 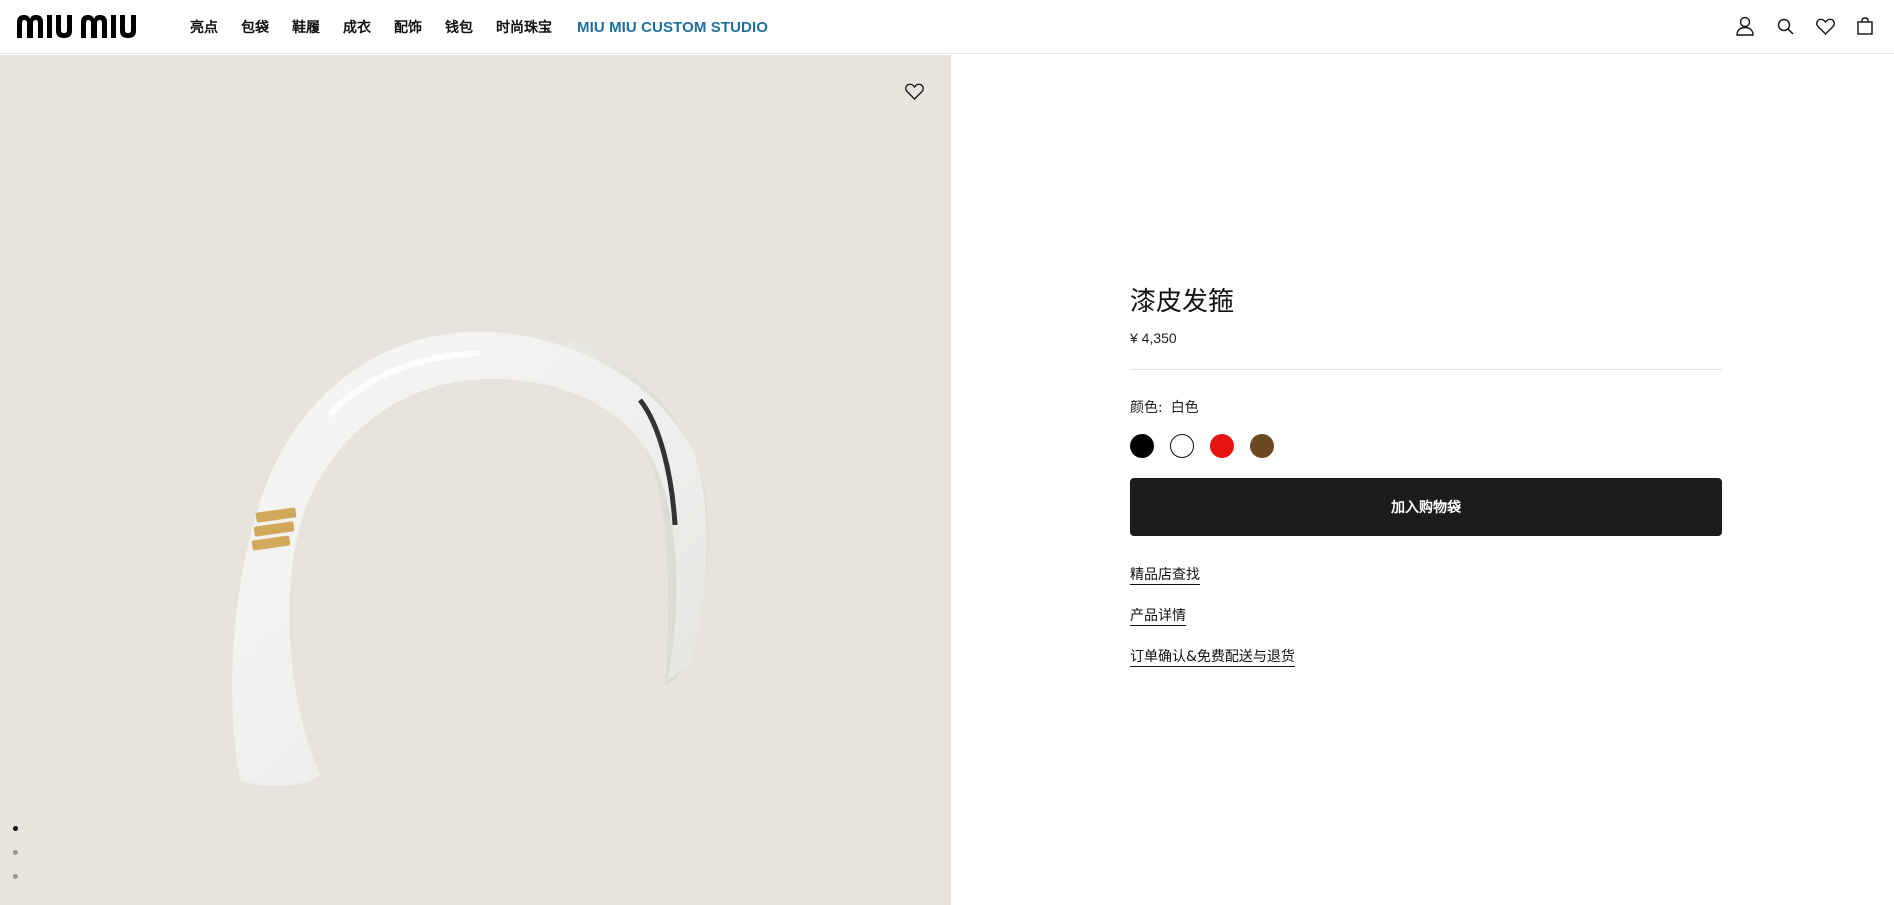 What do you see at coordinates (1182, 446) in the screenshot?
I see `swatch-white` at bounding box center [1182, 446].